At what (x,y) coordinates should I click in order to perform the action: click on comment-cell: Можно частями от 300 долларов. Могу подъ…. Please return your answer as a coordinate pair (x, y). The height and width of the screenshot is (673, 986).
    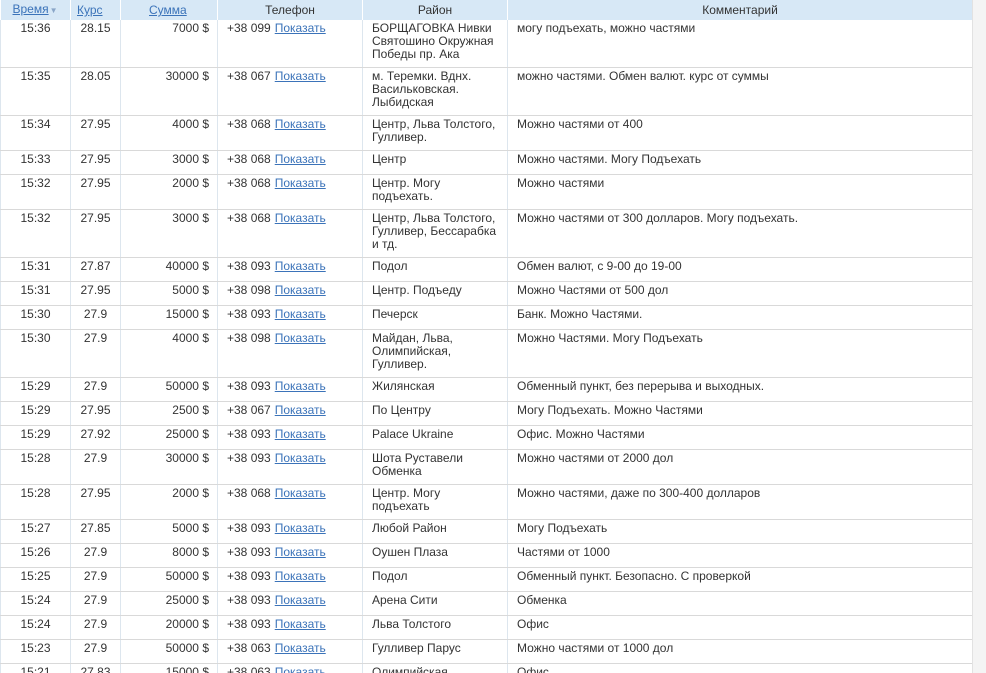
    Looking at the image, I should click on (739, 233).